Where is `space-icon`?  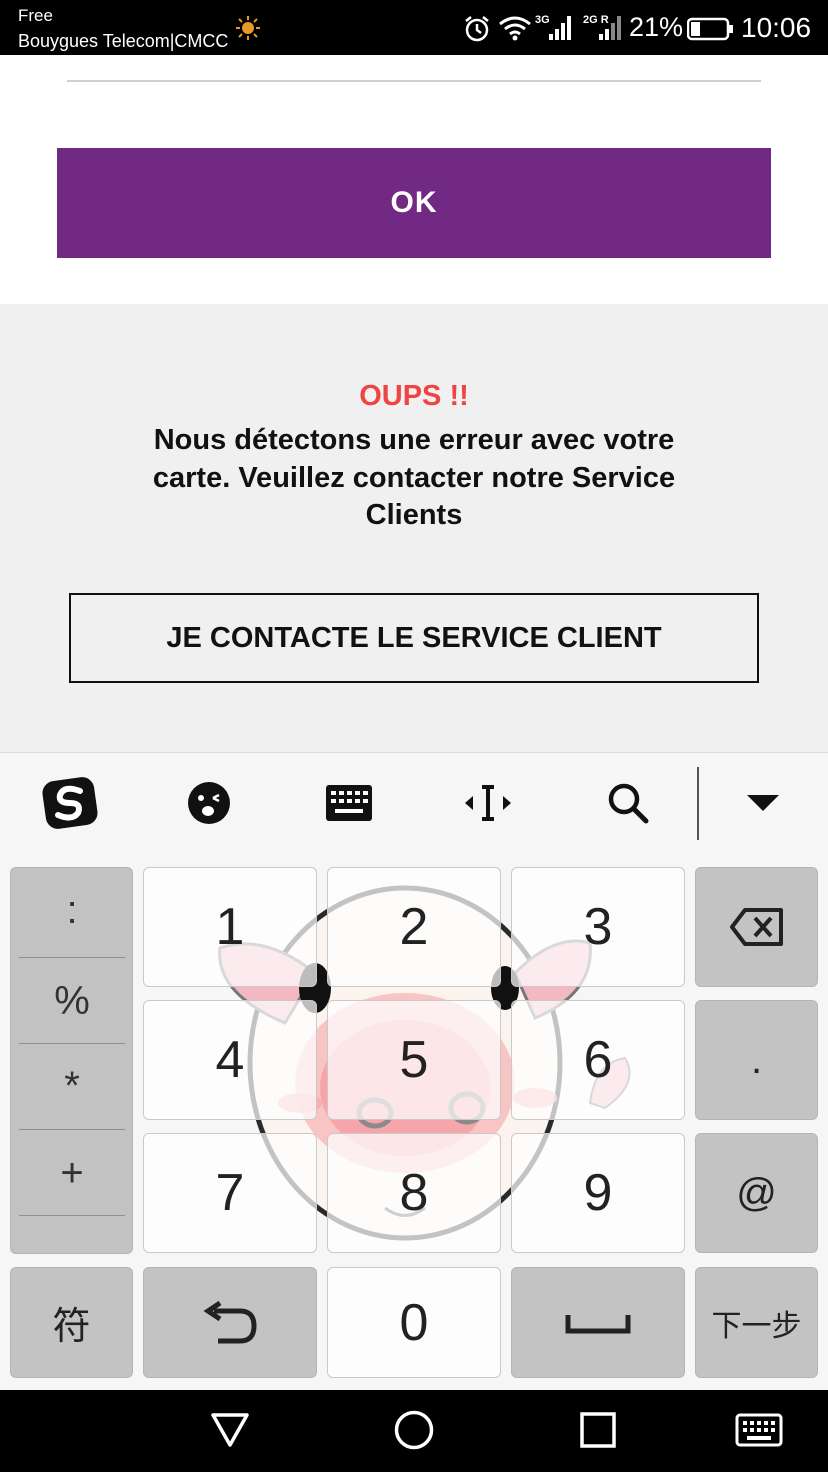 space-icon is located at coordinates (598, 1323).